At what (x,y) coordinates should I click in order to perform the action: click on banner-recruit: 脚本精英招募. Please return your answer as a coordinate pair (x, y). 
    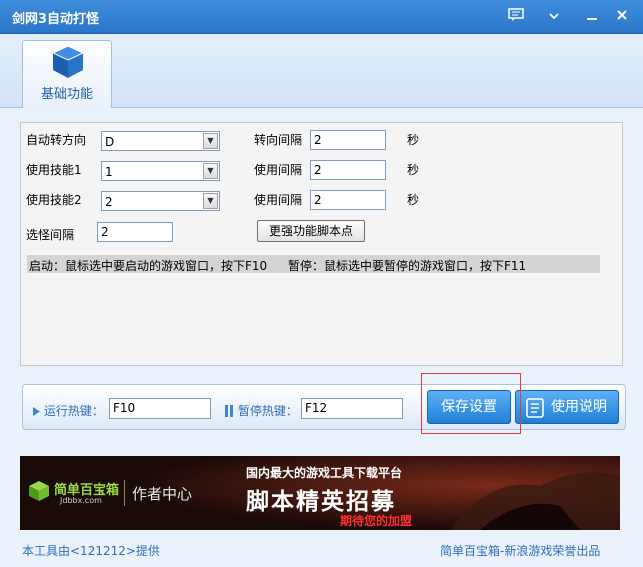
    Looking at the image, I should click on (321, 502).